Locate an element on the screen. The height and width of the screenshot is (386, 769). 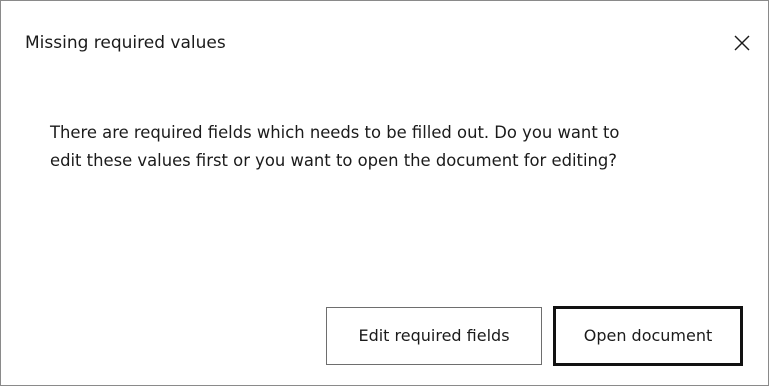
close-icon is located at coordinates (742, 43).